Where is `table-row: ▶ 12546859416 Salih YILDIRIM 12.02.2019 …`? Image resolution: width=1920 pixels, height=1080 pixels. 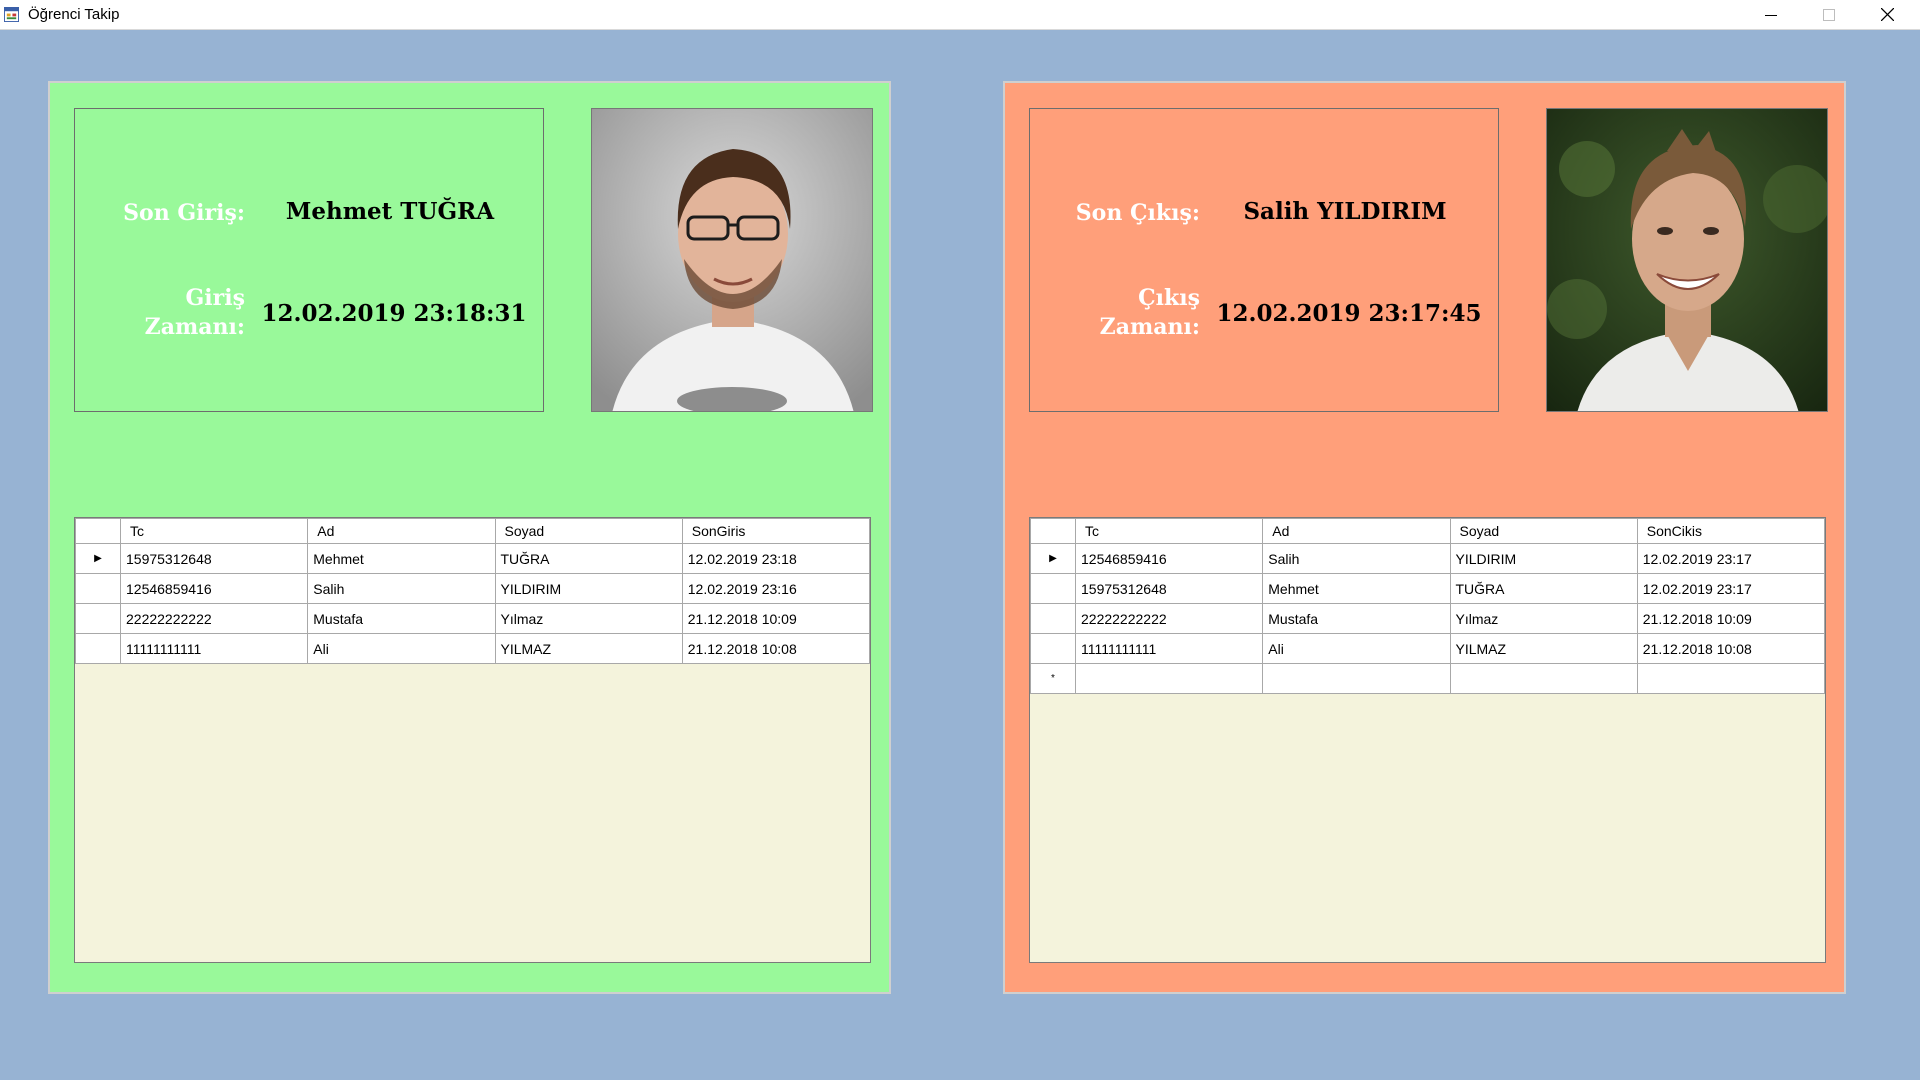 table-row: ▶ 12546859416 Salih YILDIRIM 12.02.2019 … is located at coordinates (1428, 558).